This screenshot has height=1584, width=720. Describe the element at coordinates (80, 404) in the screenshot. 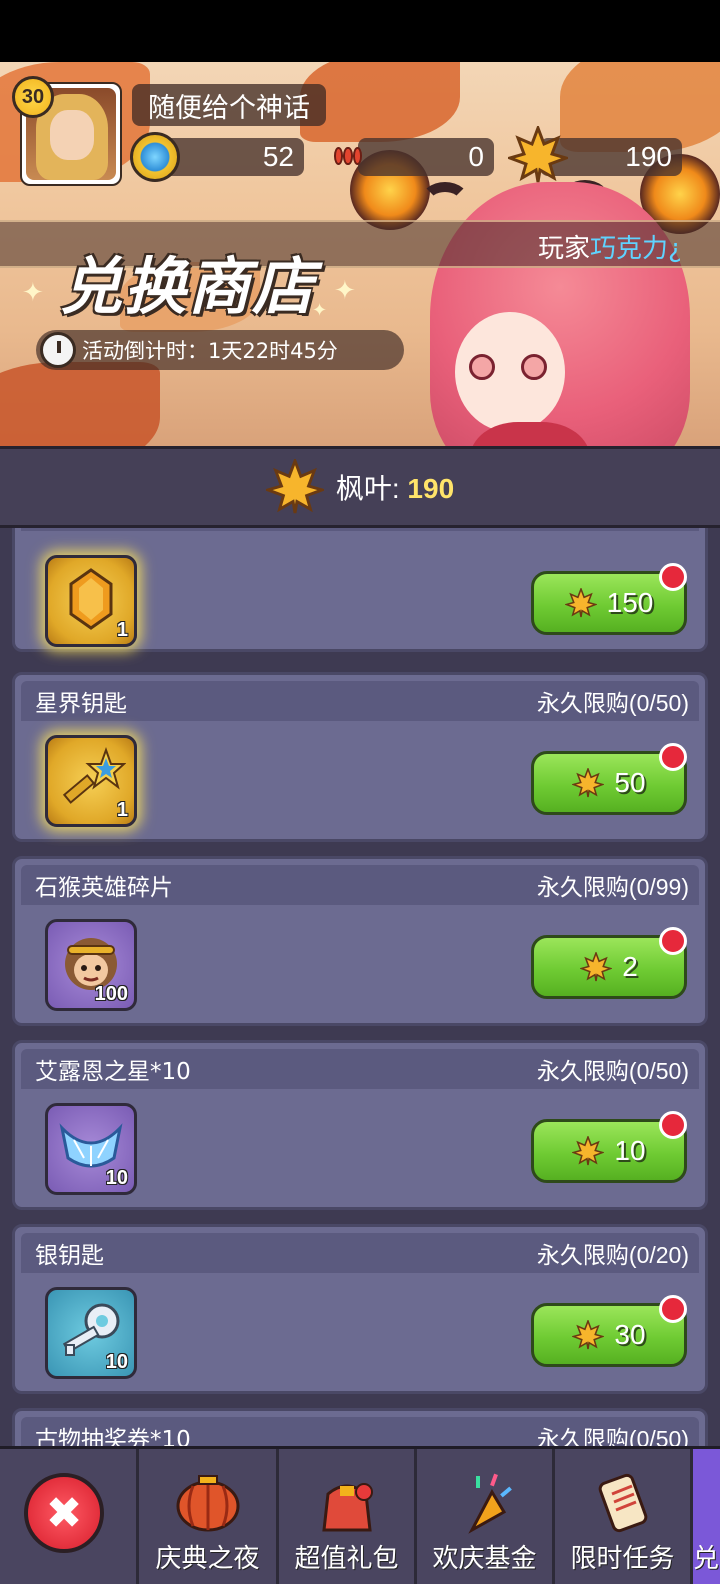

I see `autumn-leaves-decoration` at that location.